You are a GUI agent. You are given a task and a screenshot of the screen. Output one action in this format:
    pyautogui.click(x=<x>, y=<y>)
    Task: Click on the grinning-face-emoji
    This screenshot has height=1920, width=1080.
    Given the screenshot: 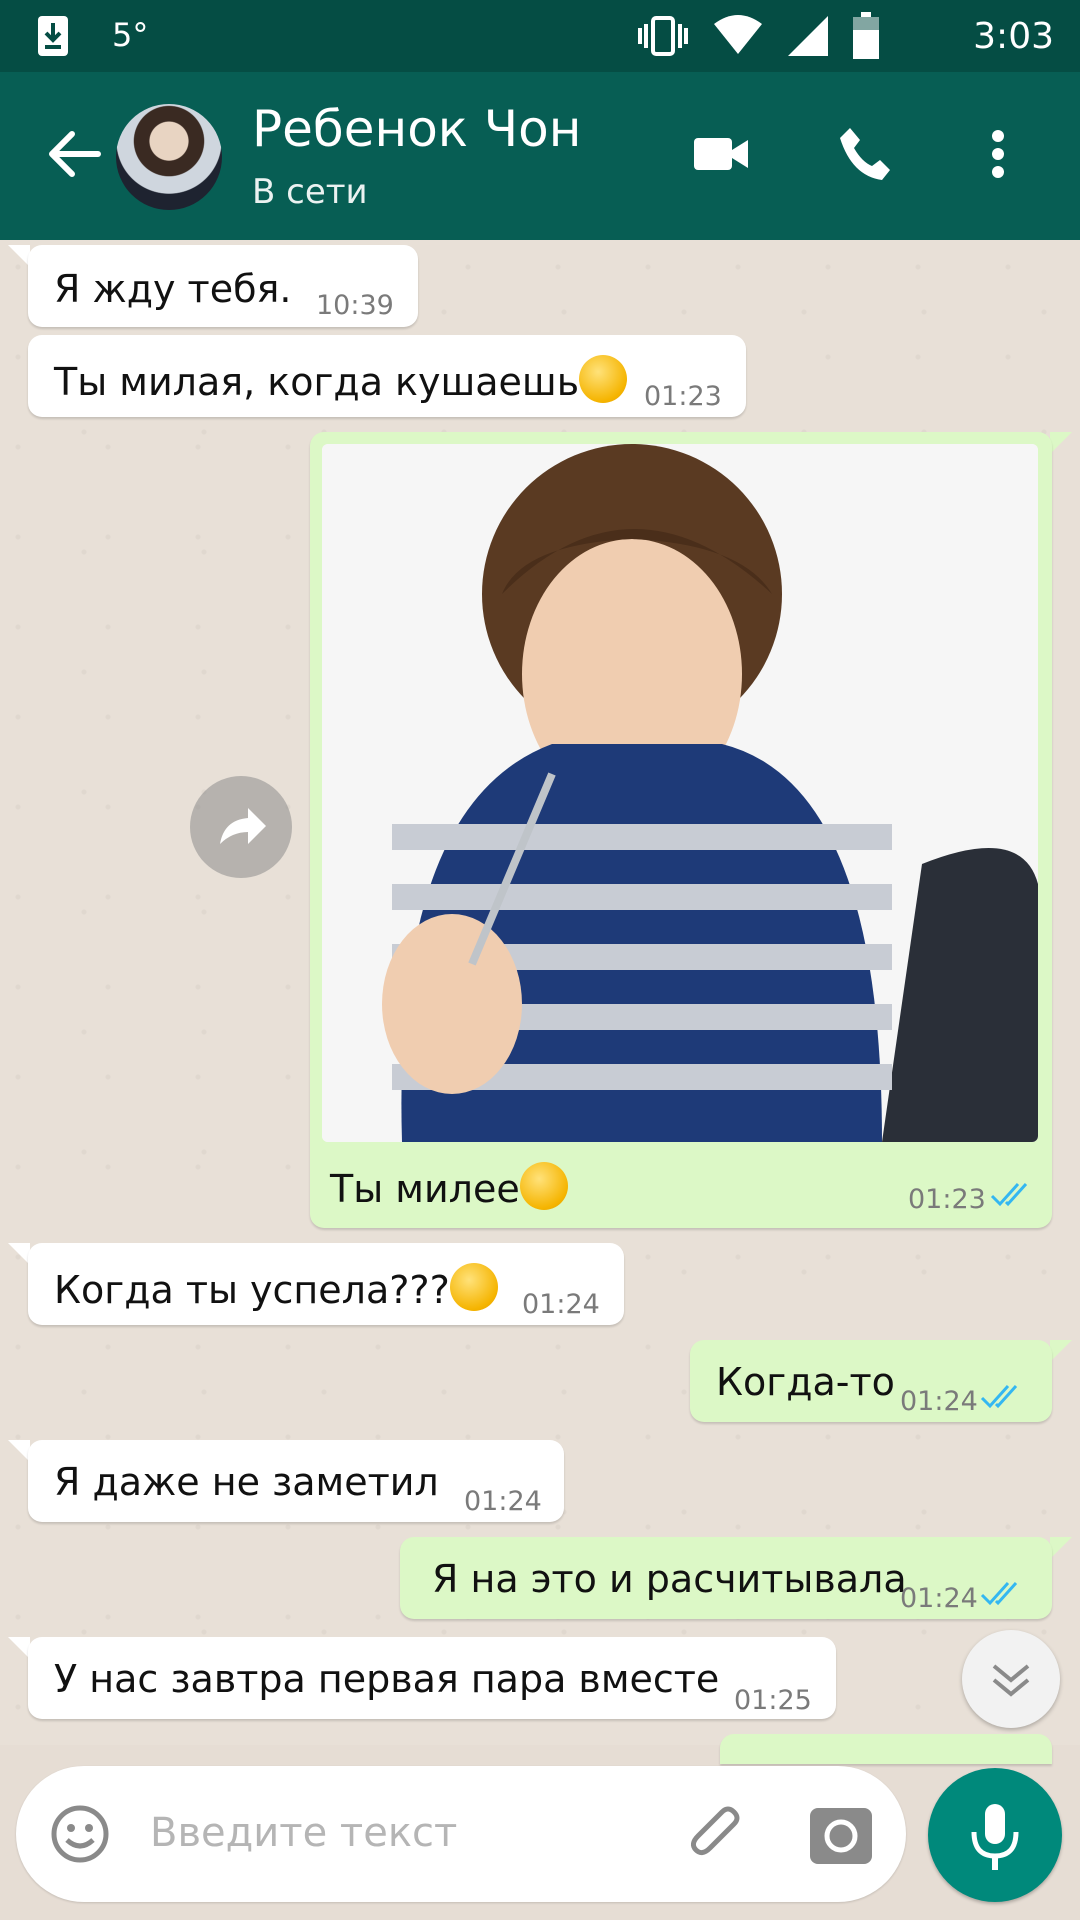 What is the action you would take?
    pyautogui.click(x=543, y=1186)
    